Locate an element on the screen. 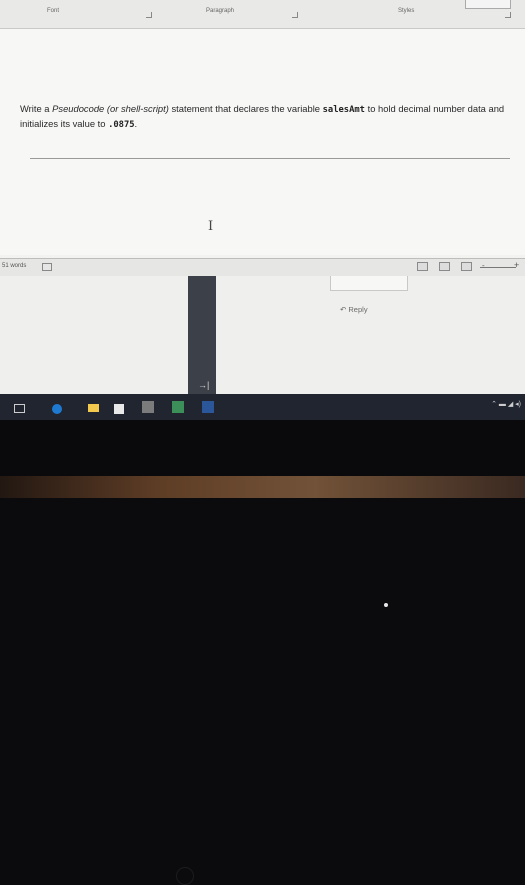  left-panel: →| is located at coordinates (202, 335).